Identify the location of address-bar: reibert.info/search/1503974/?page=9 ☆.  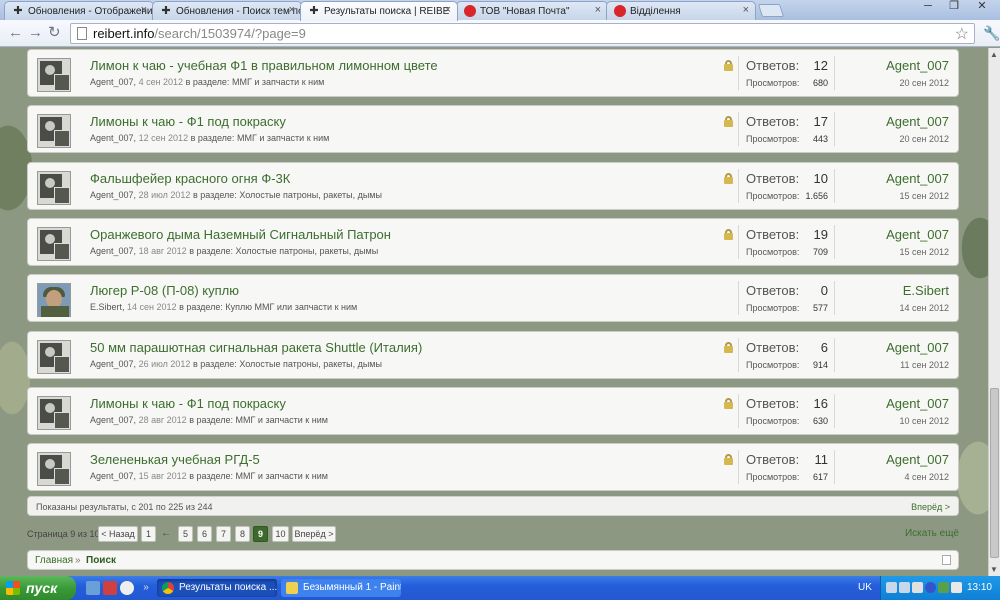
(522, 33).